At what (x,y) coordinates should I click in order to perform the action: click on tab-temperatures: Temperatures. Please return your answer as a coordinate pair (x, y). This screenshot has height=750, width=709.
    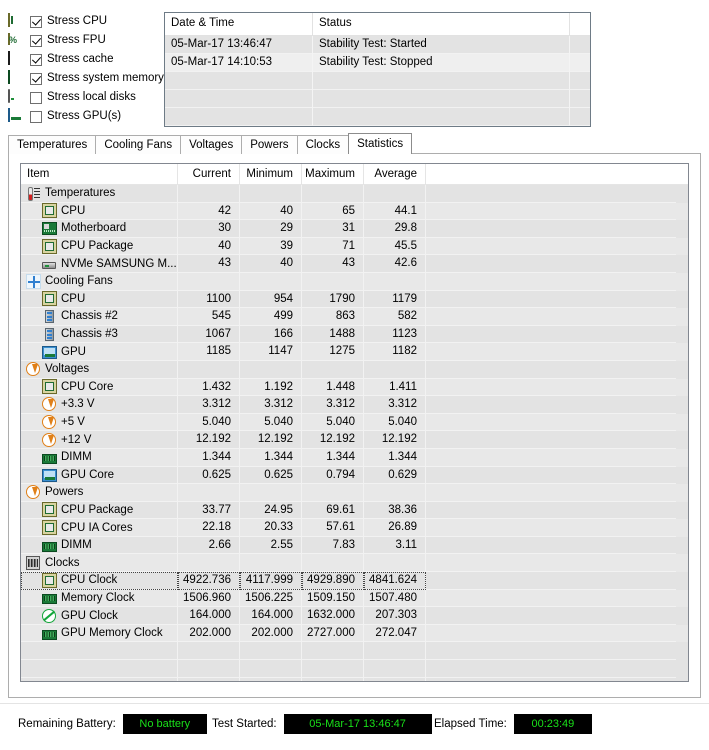
    Looking at the image, I should click on (52, 144).